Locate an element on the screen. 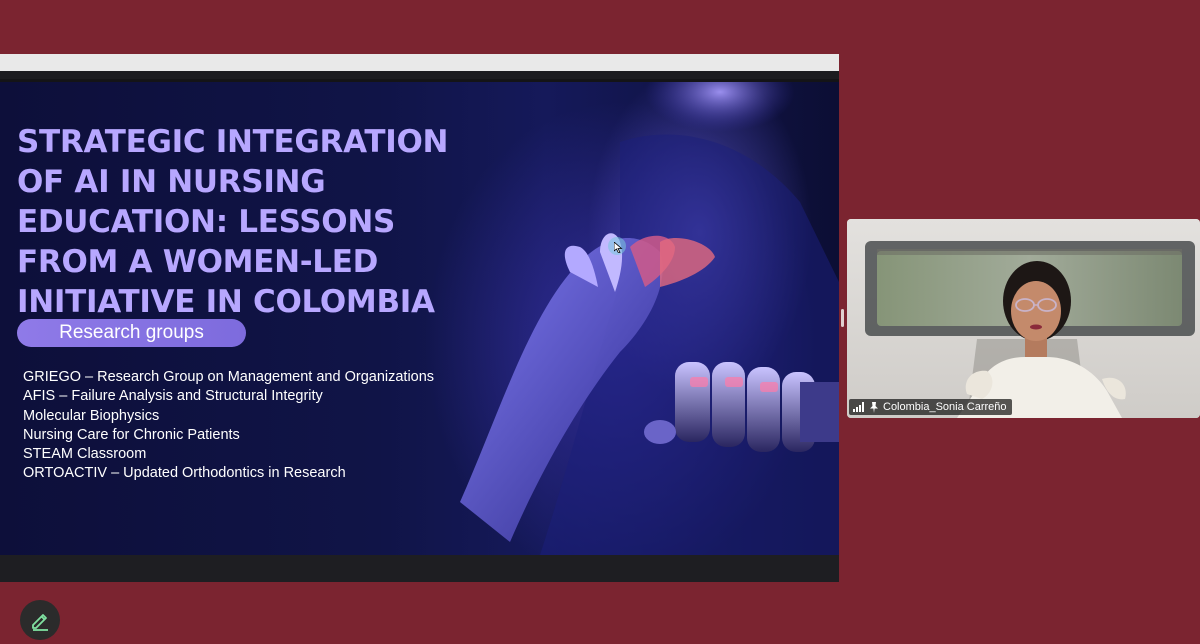 The height and width of the screenshot is (644, 1200). shared-screen-top-bar is located at coordinates (419, 62).